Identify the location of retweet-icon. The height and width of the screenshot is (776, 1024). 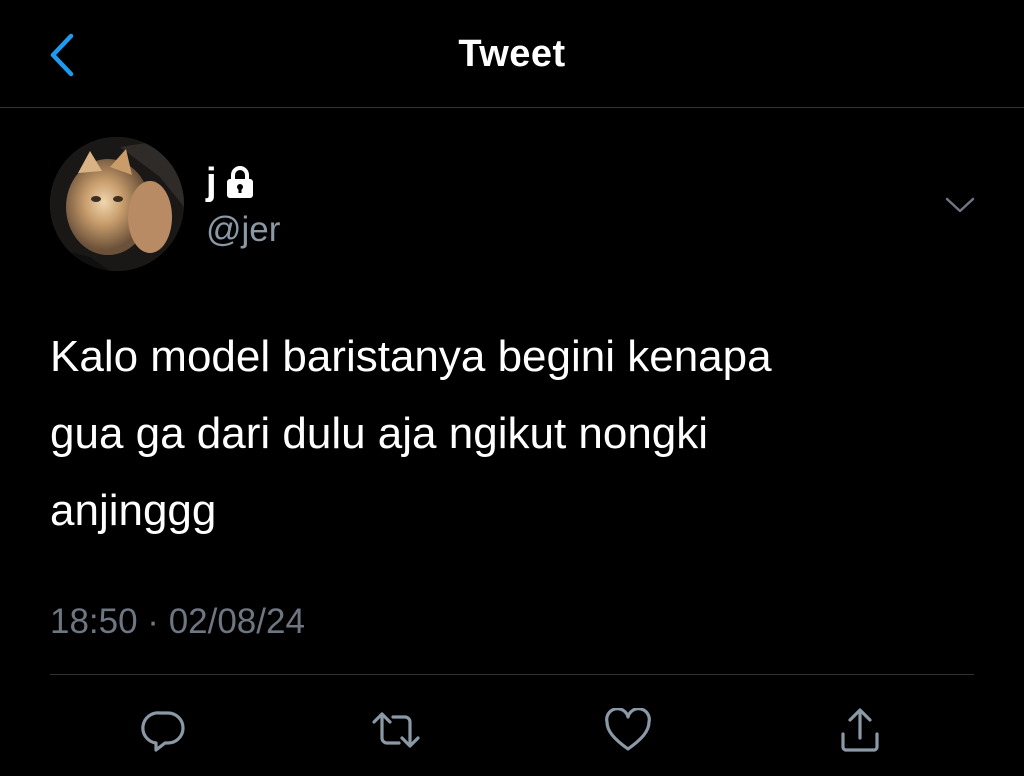
(396, 730).